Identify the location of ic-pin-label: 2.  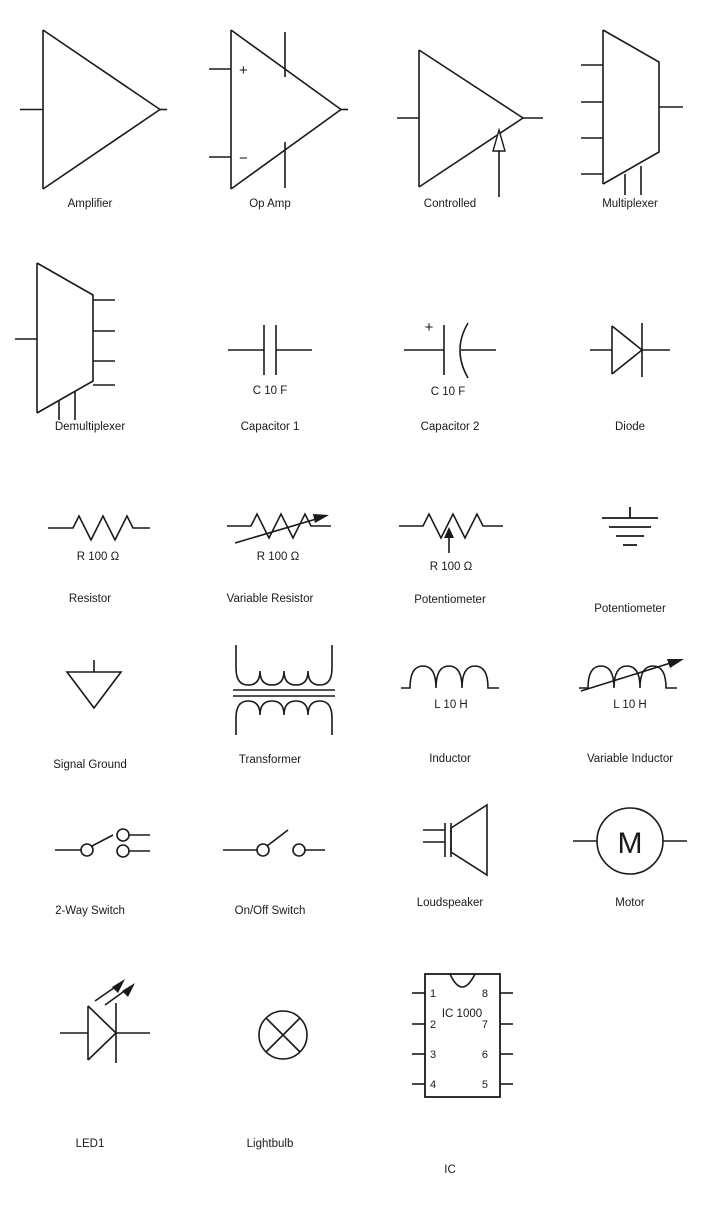
(433, 1025).